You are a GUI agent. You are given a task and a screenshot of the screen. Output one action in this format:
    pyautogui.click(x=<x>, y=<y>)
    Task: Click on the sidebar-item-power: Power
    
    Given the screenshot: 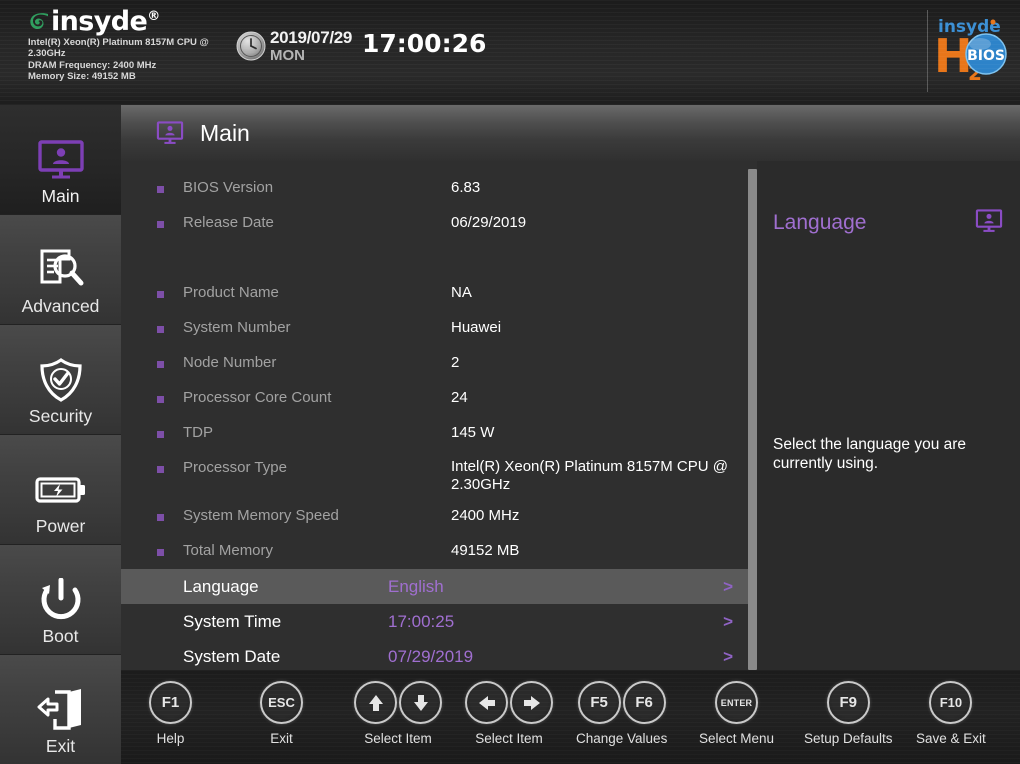 What is the action you would take?
    pyautogui.click(x=60, y=490)
    